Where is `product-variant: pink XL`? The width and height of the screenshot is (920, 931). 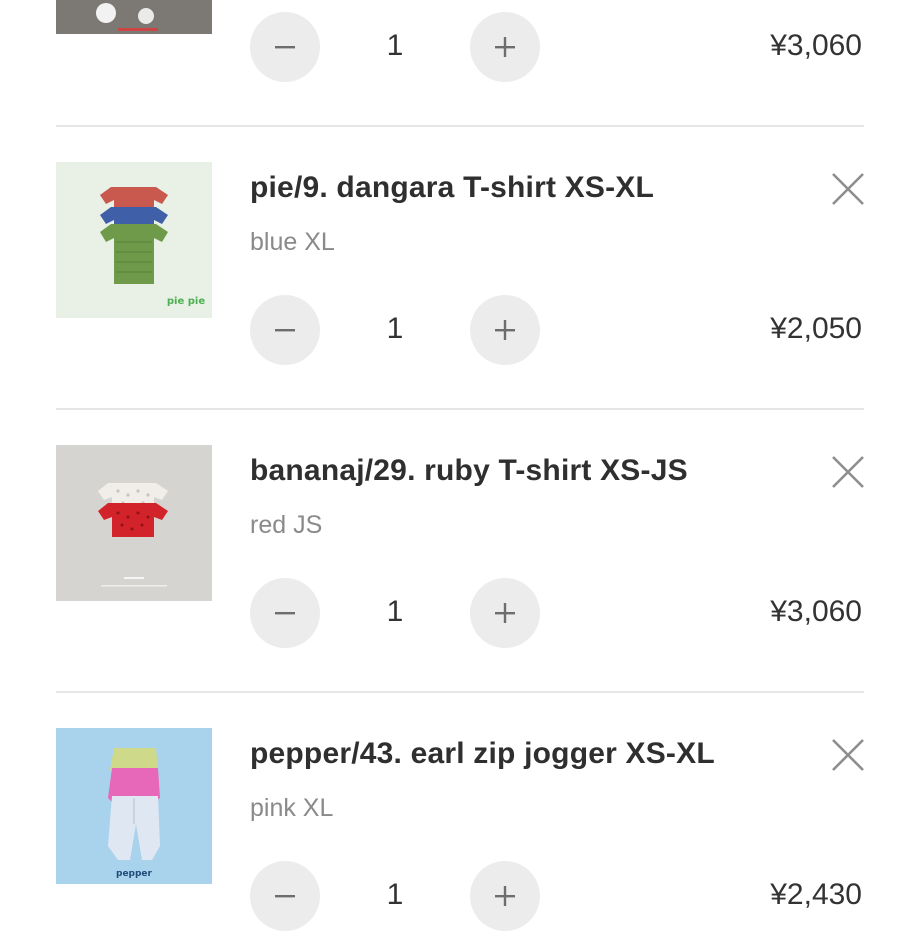 product-variant: pink XL is located at coordinates (292, 808).